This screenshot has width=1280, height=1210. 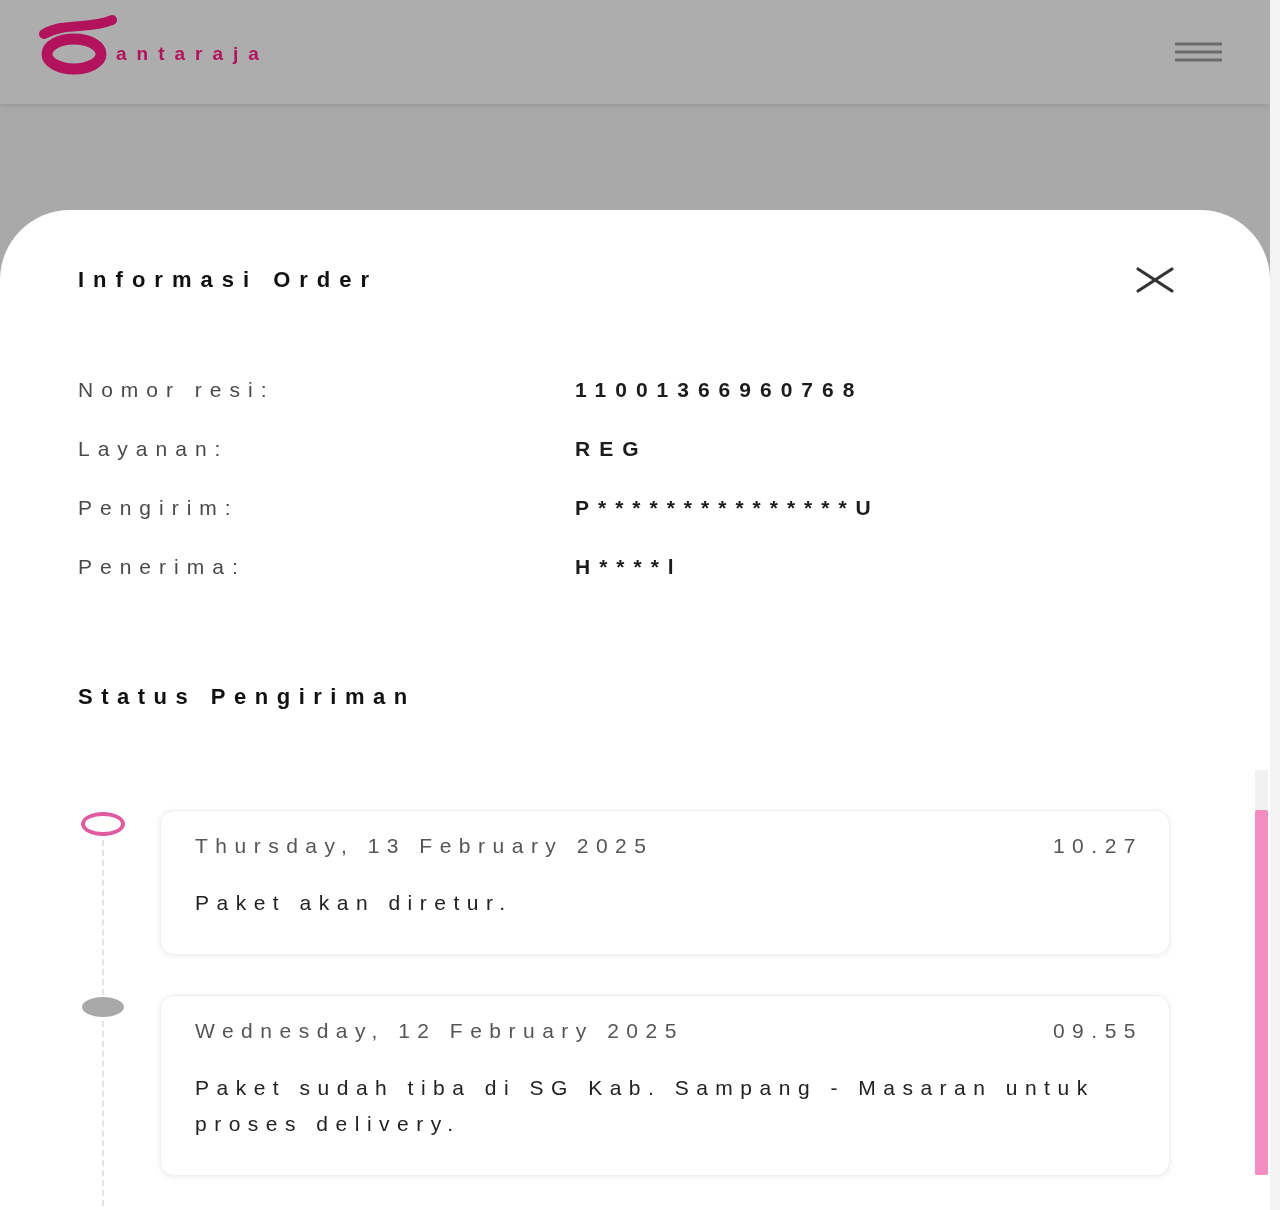 I want to click on close-button, so click(x=1155, y=280).